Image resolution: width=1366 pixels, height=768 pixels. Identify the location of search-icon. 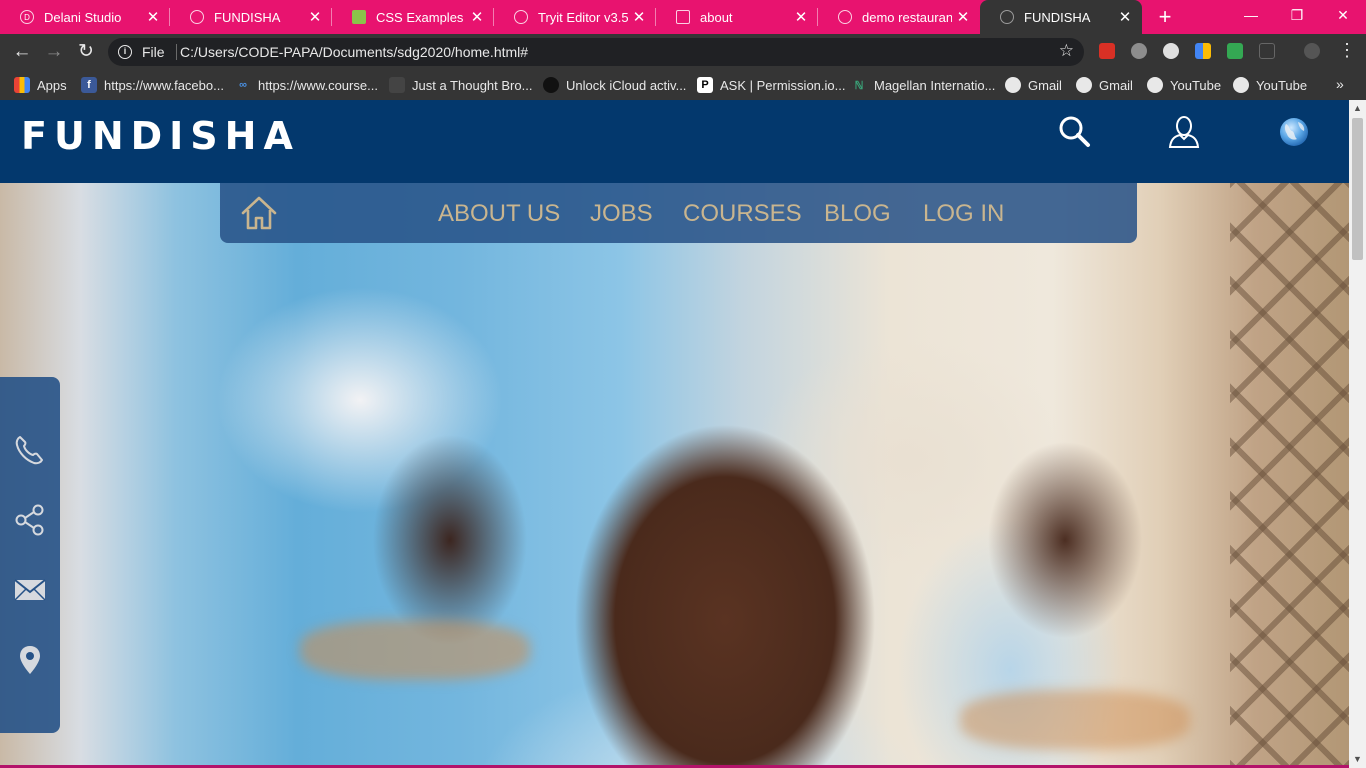
(1074, 132).